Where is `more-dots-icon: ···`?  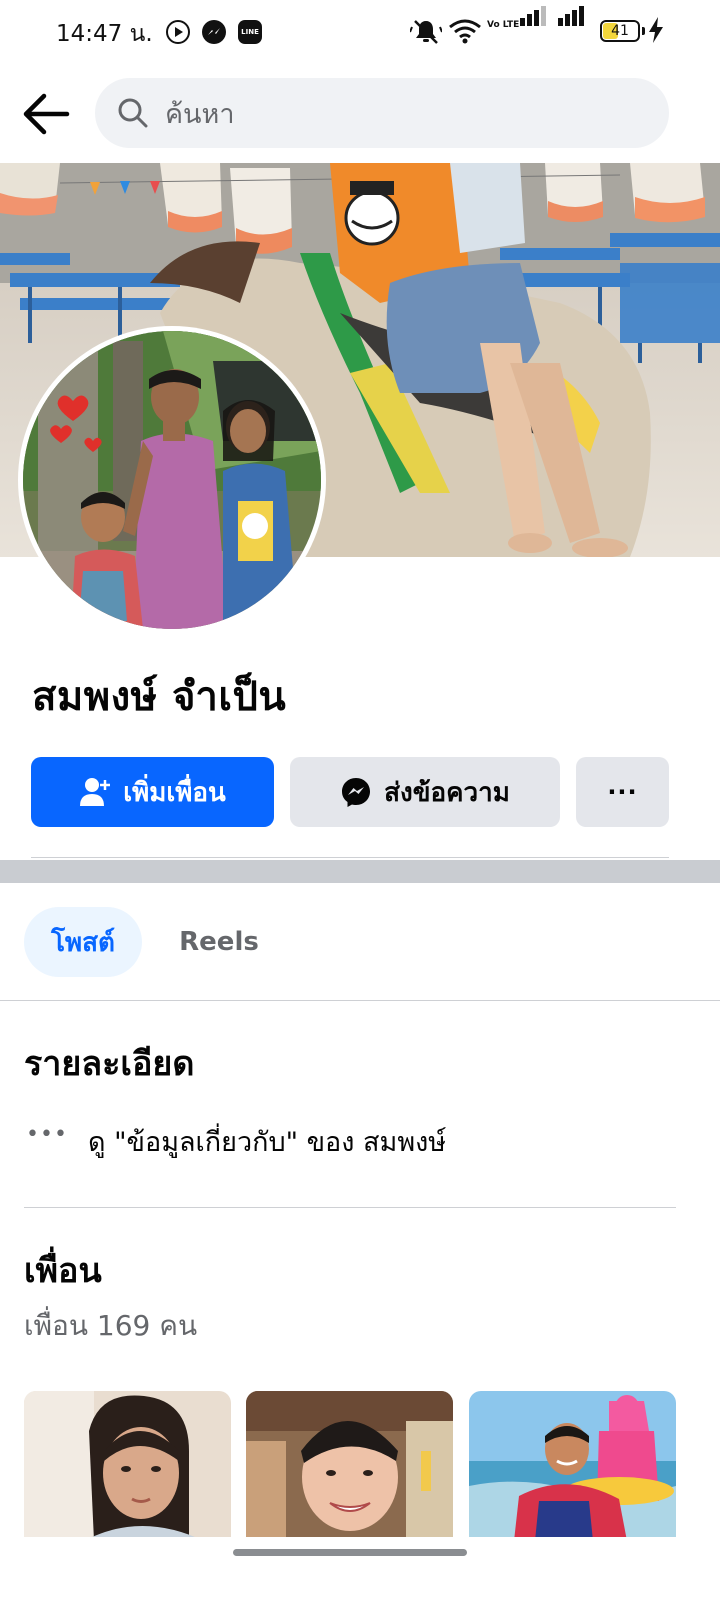
more-dots-icon: ··· is located at coordinates (622, 792).